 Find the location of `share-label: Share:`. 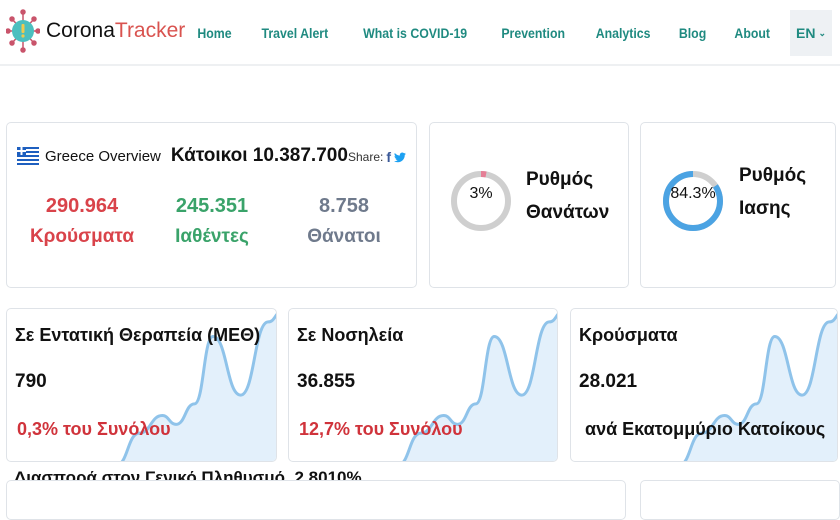

share-label: Share: is located at coordinates (365, 157).